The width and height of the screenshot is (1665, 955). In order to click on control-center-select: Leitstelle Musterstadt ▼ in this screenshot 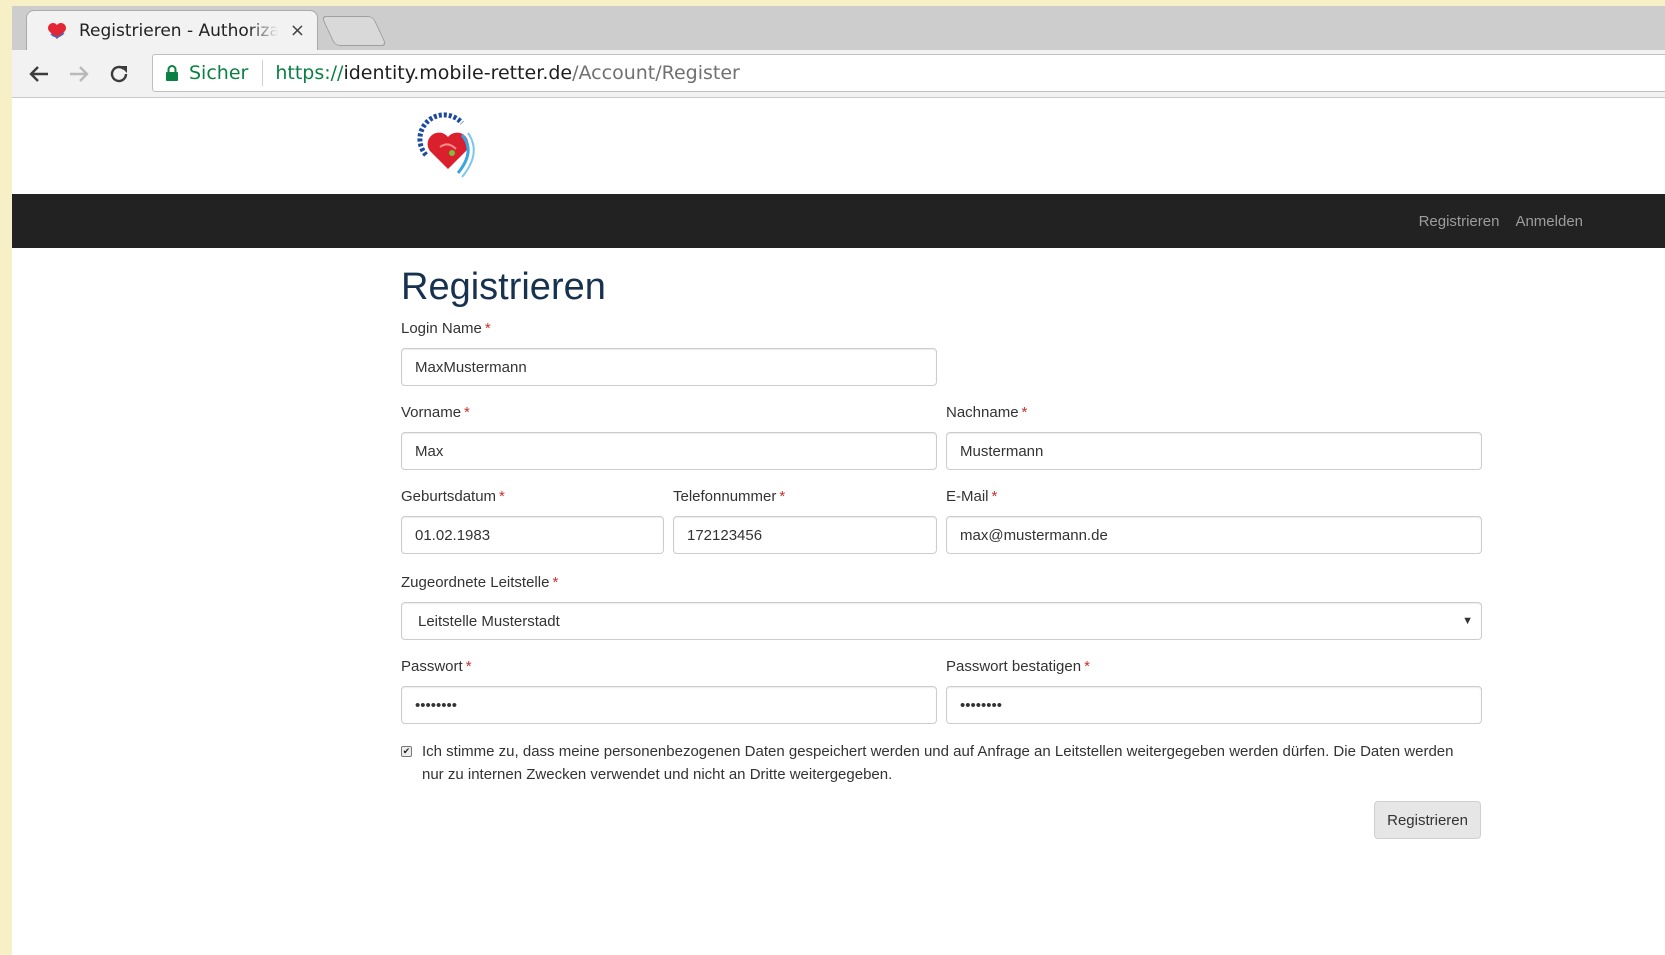, I will do `click(941, 621)`.